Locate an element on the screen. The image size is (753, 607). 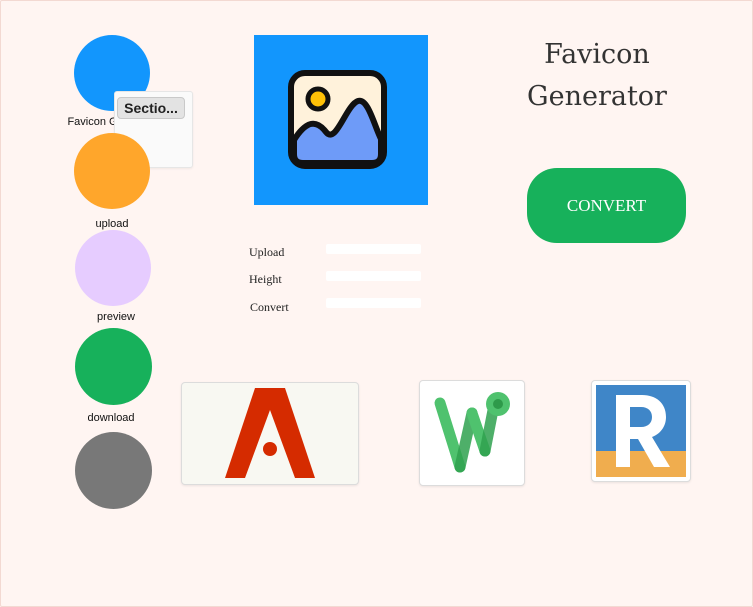
nav-label-upload: upload is located at coordinates (112, 224).